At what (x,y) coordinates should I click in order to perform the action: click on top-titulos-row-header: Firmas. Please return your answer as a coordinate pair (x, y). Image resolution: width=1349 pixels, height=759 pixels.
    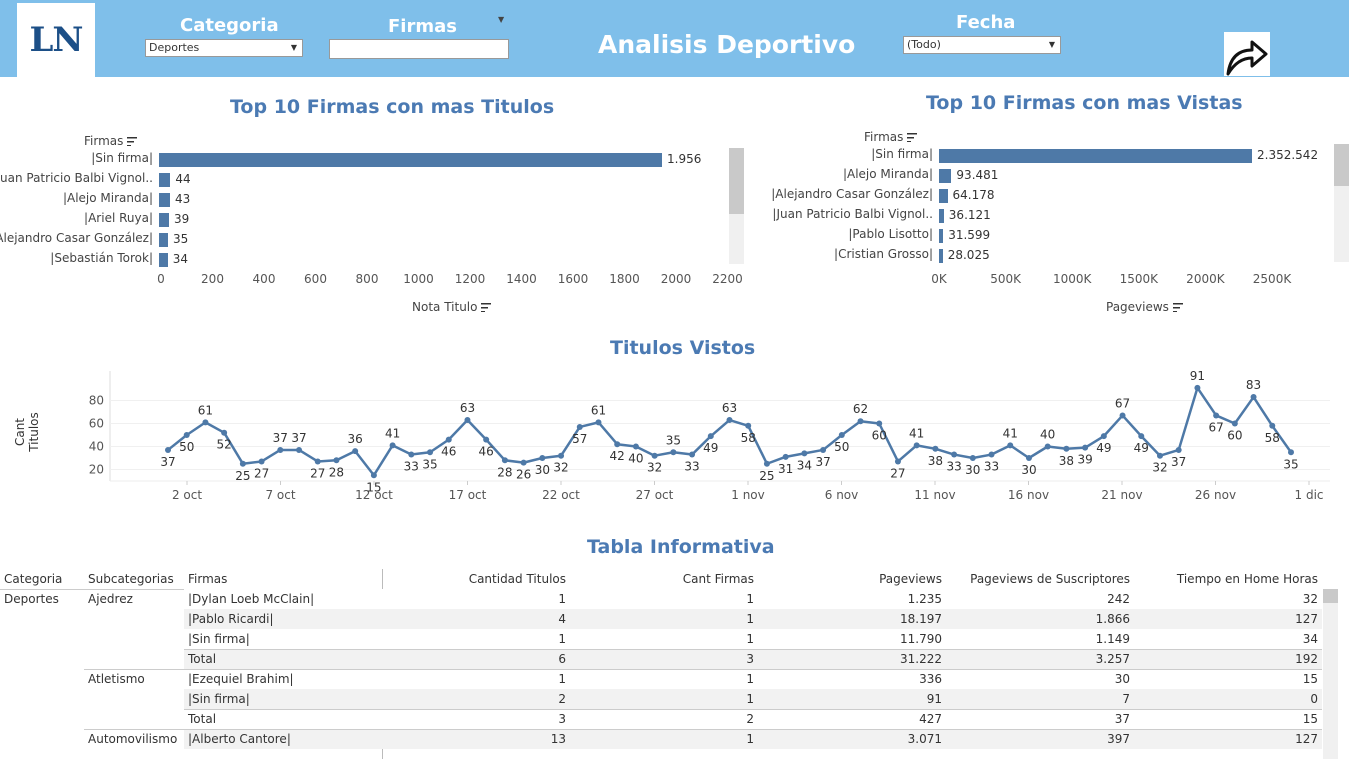
    Looking at the image, I should click on (111, 141).